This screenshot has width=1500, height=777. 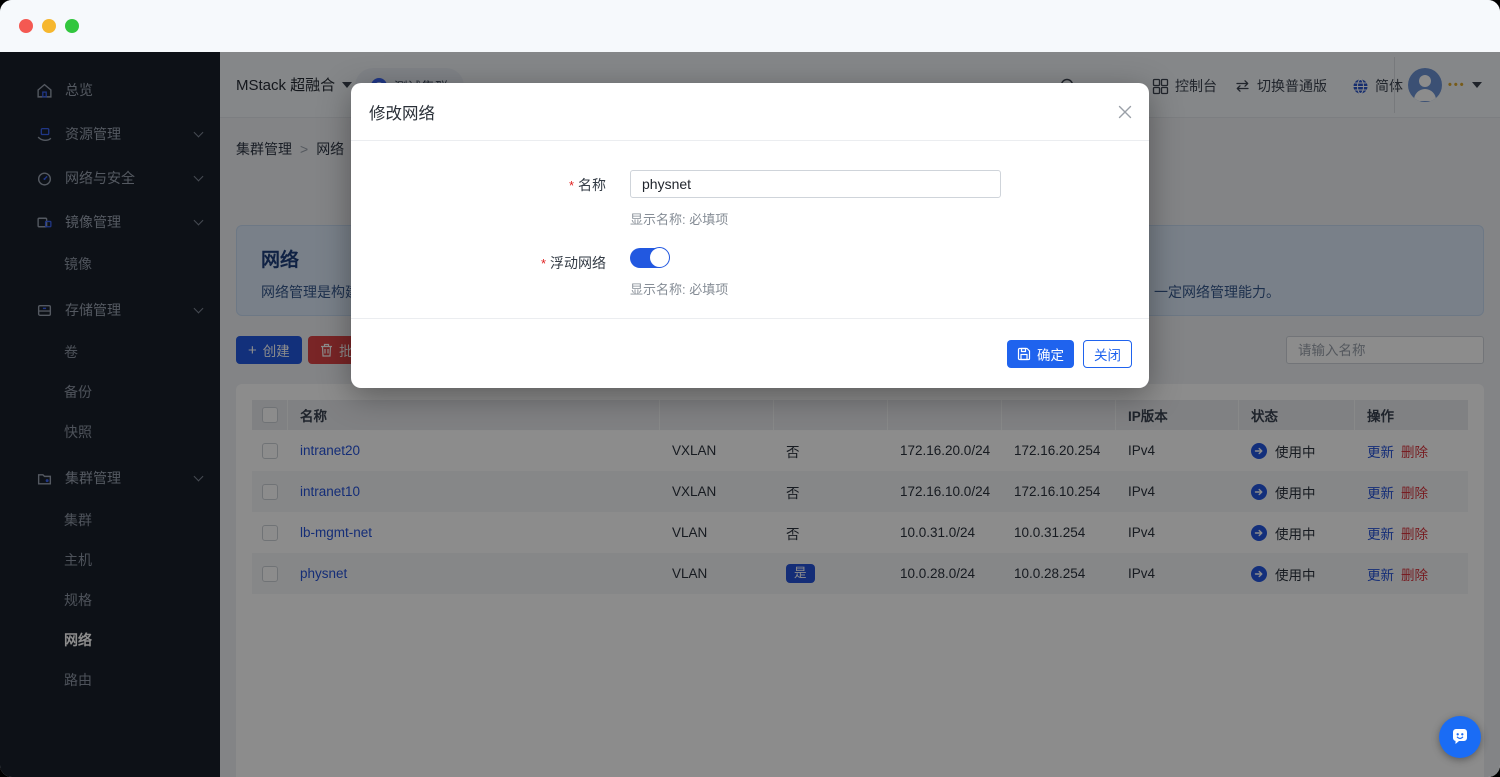 I want to click on toggle-knob, so click(x=659, y=257).